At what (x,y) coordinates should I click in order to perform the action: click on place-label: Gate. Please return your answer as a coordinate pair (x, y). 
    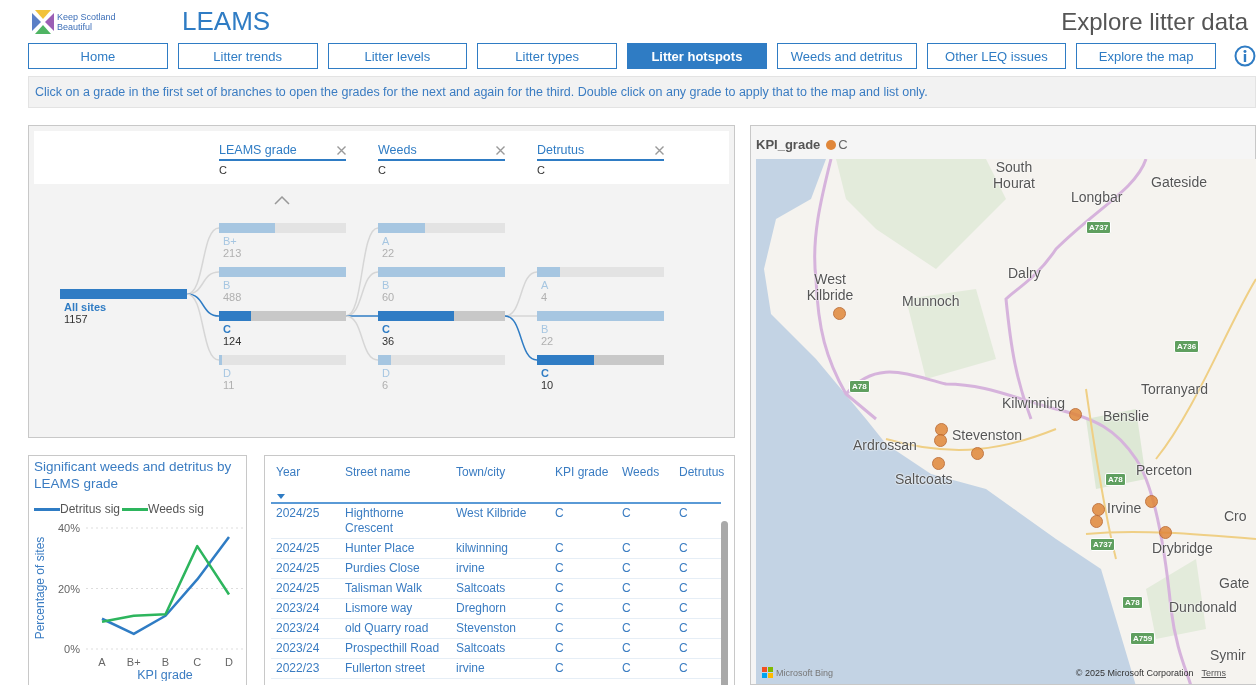
    Looking at the image, I should click on (1234, 582).